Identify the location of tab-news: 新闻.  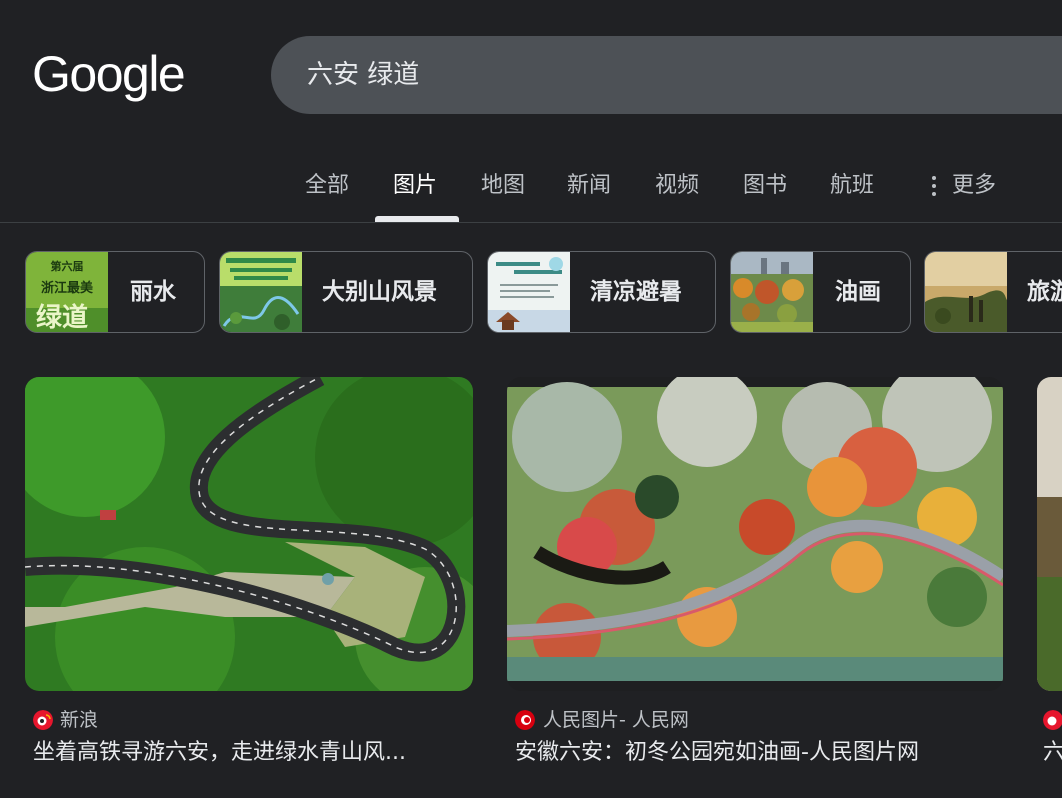
(589, 186).